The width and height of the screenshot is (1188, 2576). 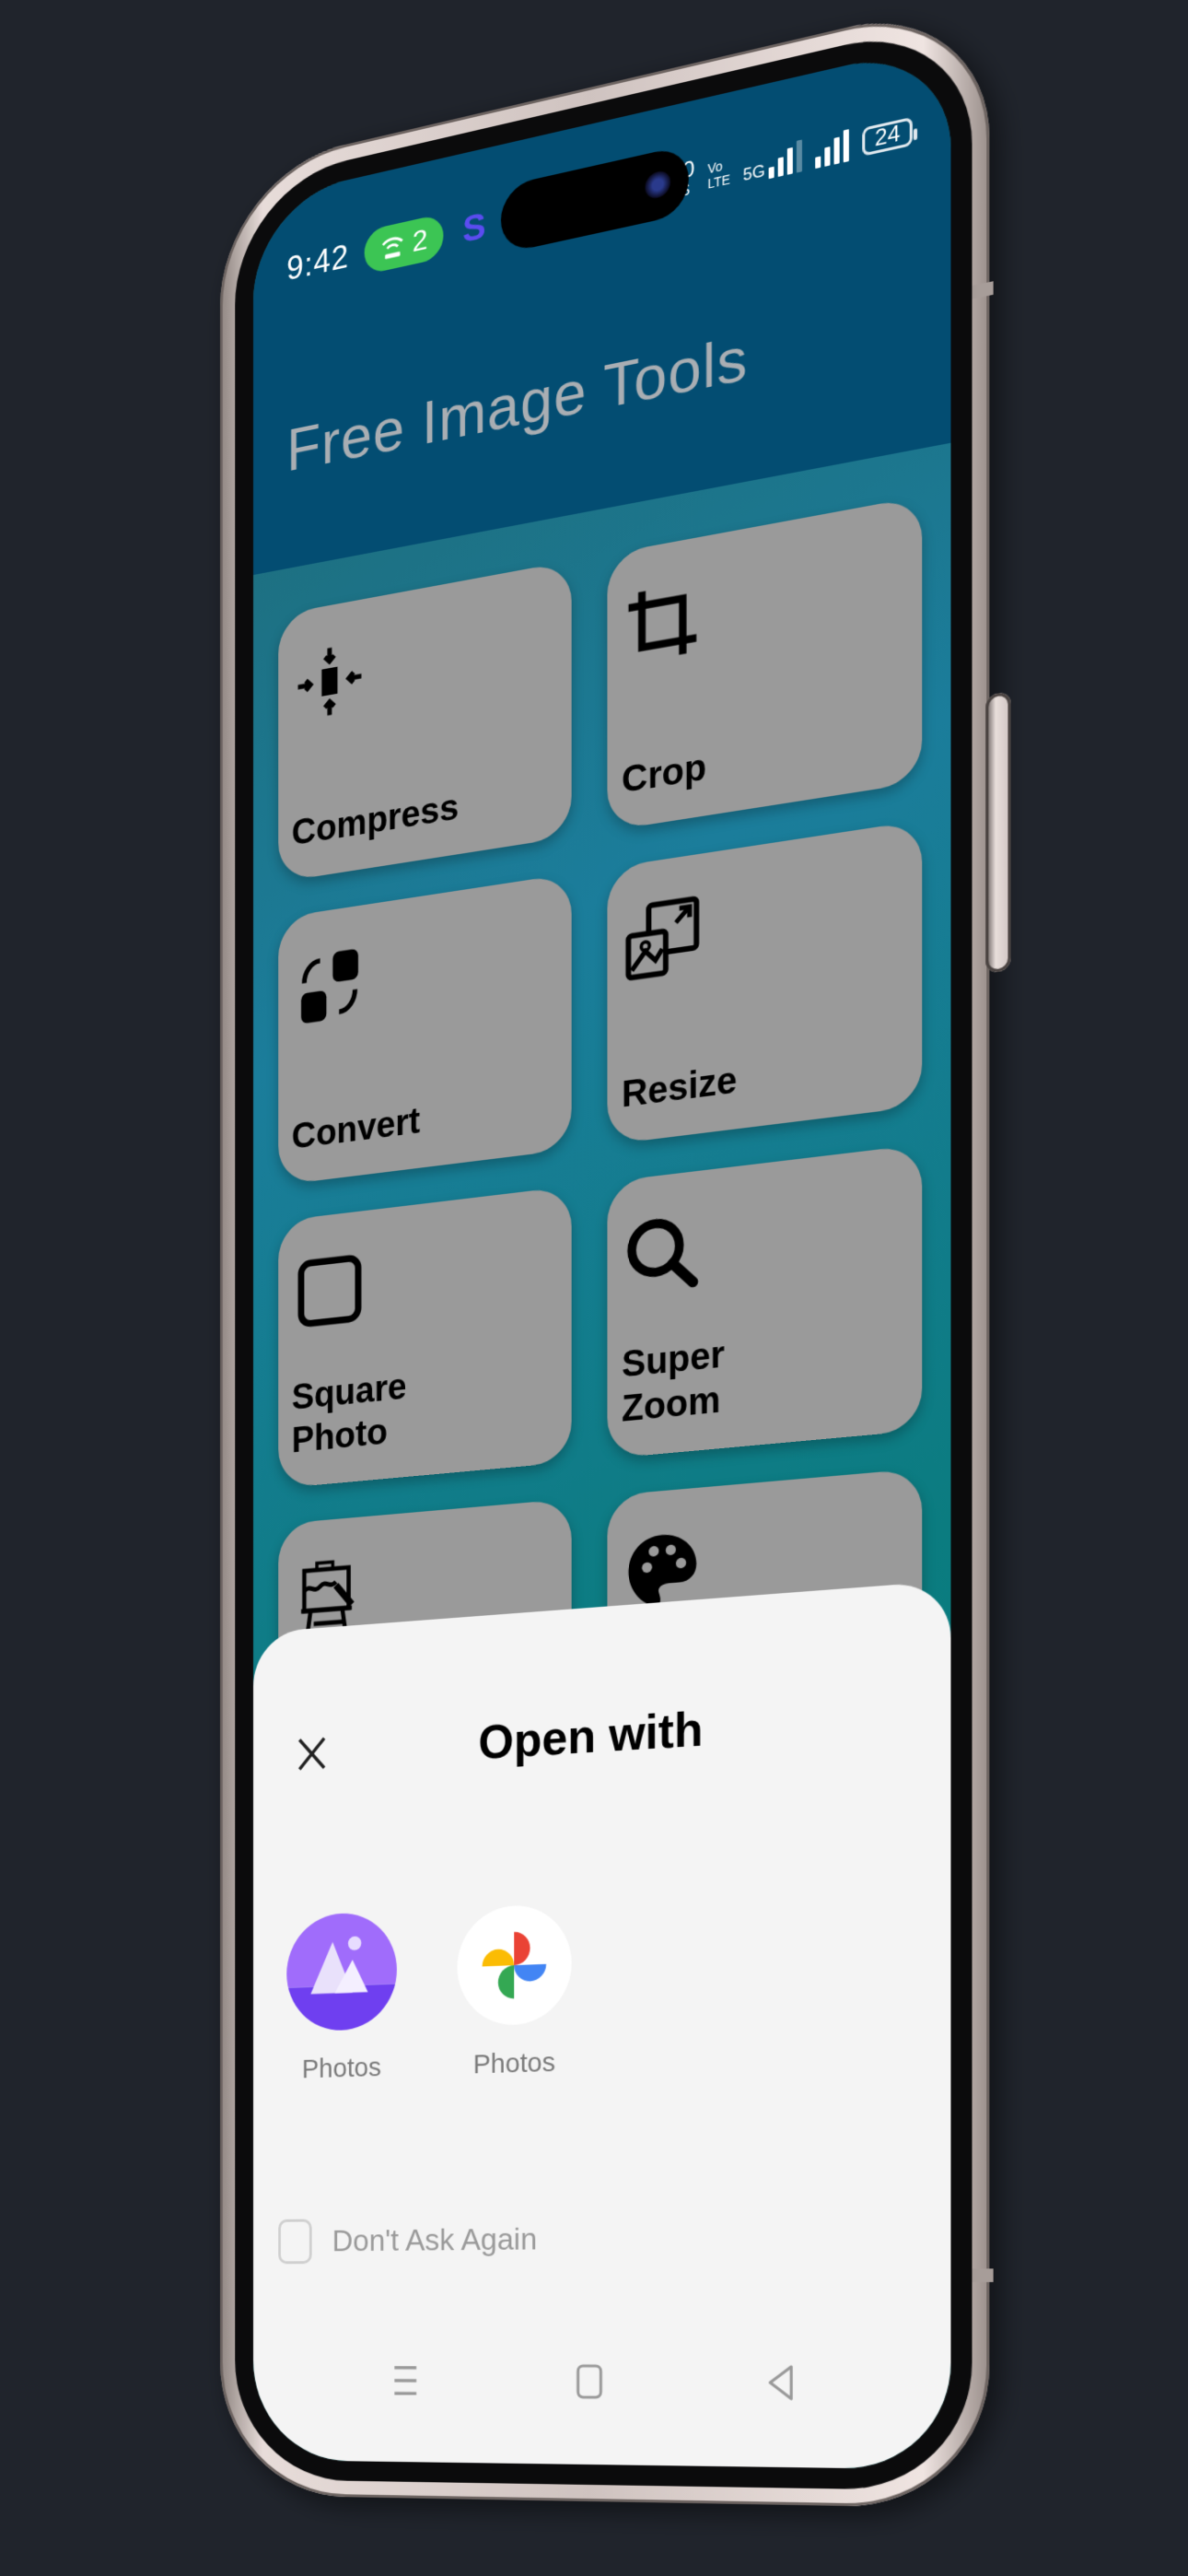 I want to click on sheet-title: Open with, so click(x=591, y=1737).